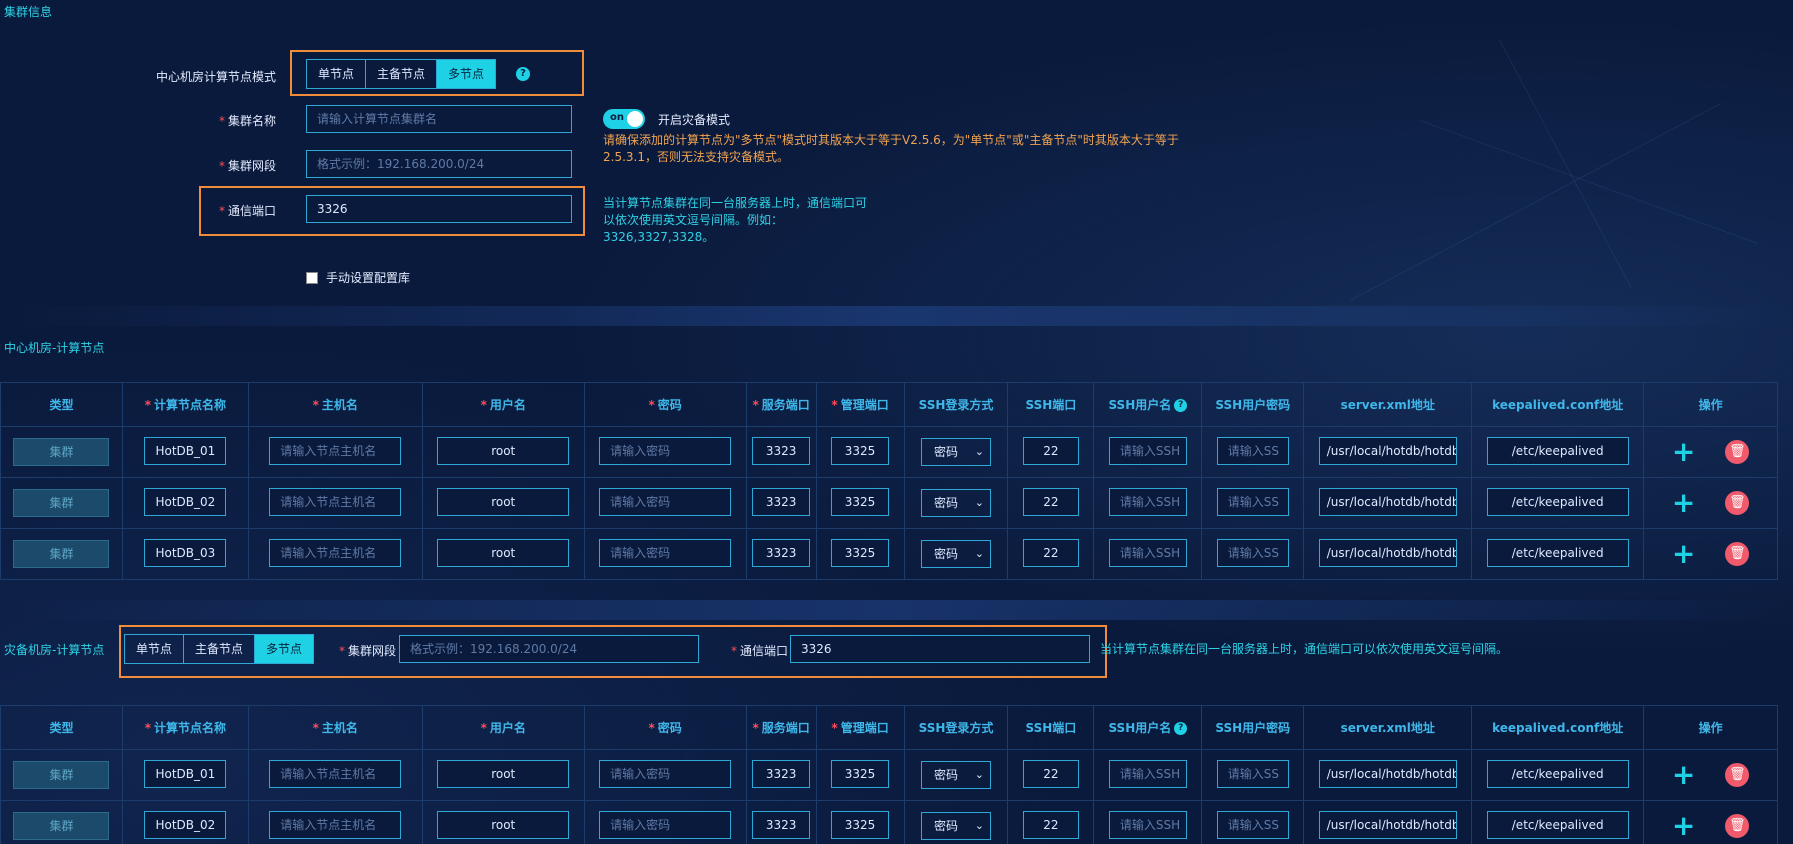  Describe the element at coordinates (312, 278) in the screenshot. I see `manual-config-checkbox` at that location.